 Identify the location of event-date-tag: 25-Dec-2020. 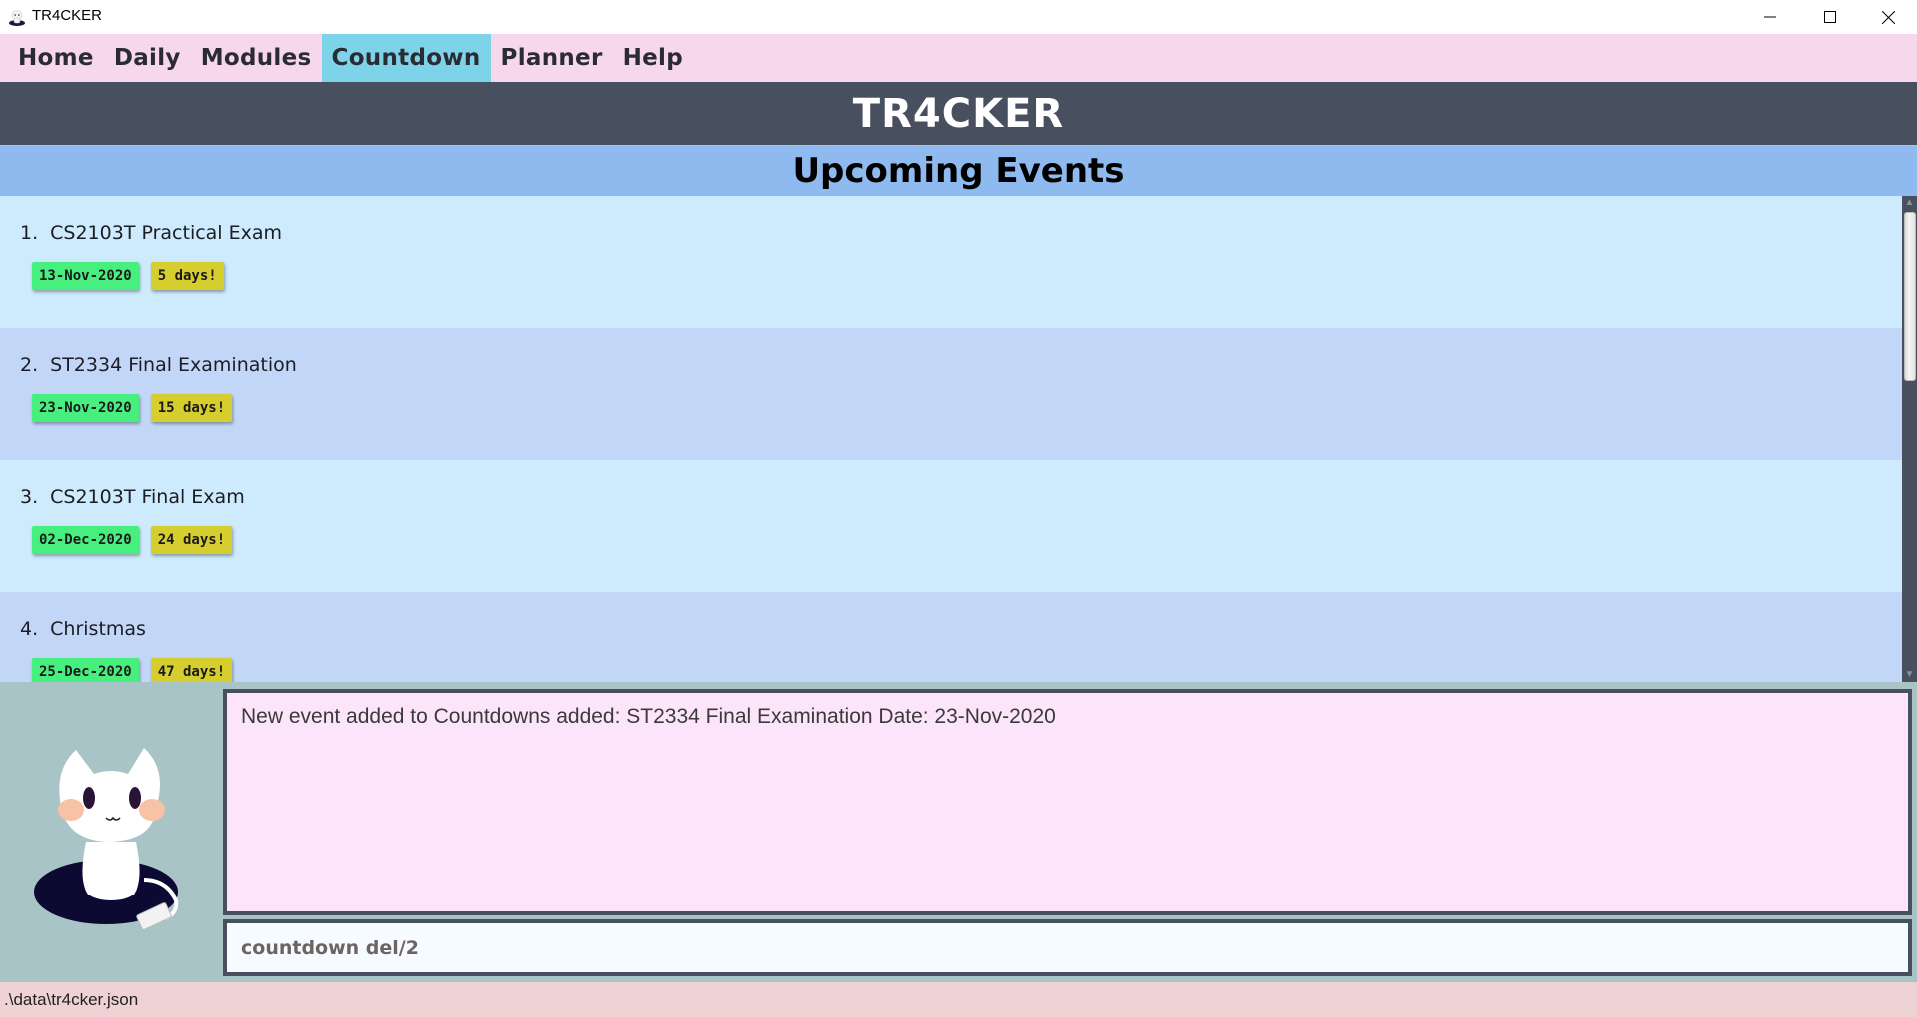
(85, 670).